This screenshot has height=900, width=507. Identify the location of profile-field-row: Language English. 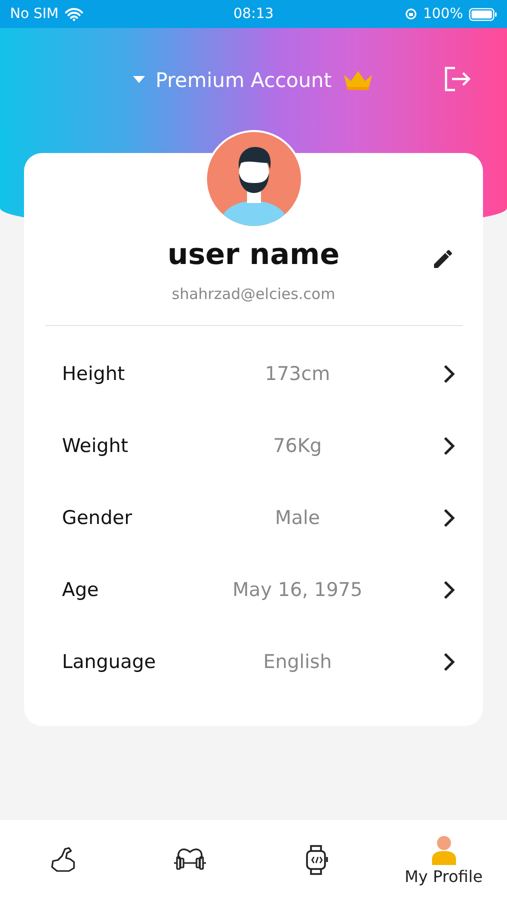
(253, 662).